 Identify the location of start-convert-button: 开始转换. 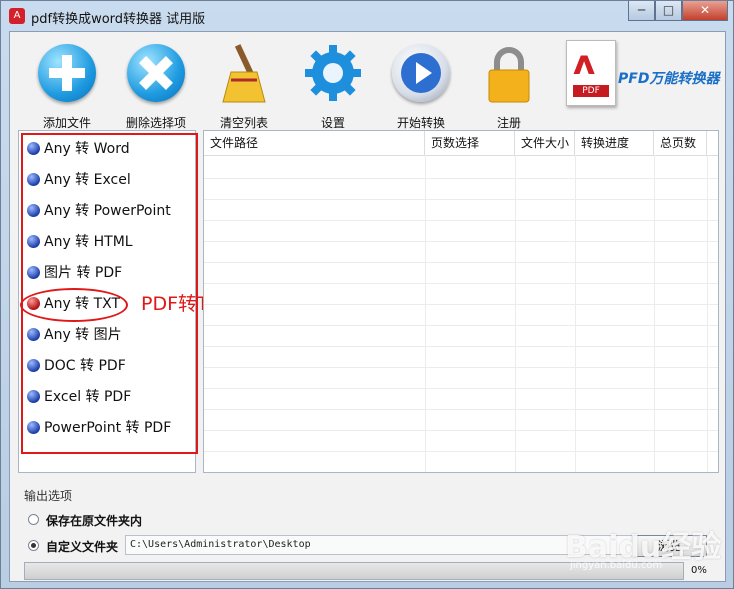
(421, 86).